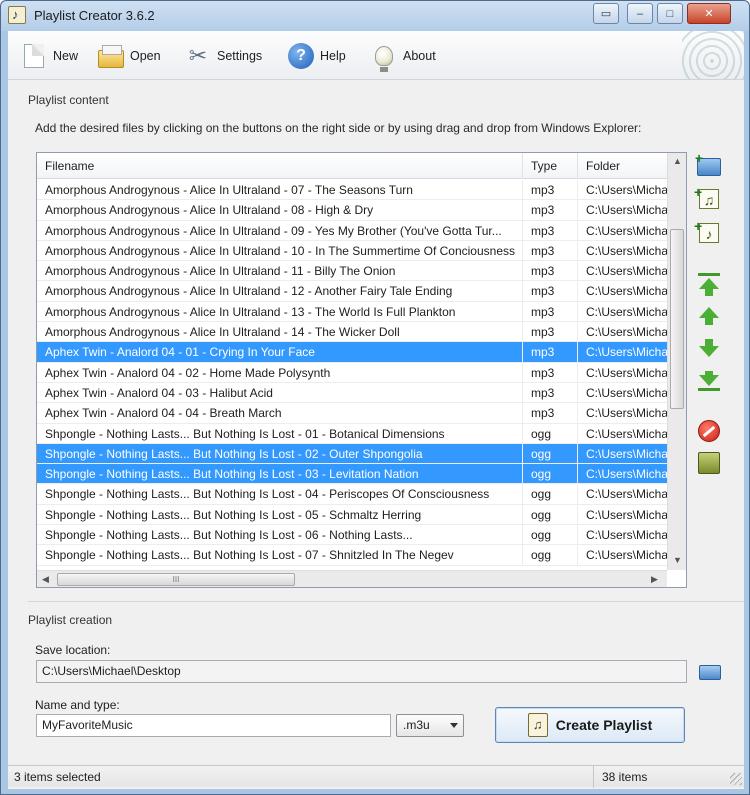 This screenshot has width=750, height=795. What do you see at coordinates (590, 725) in the screenshot?
I see `create-playlist-button: ♫ Create Playlist` at bounding box center [590, 725].